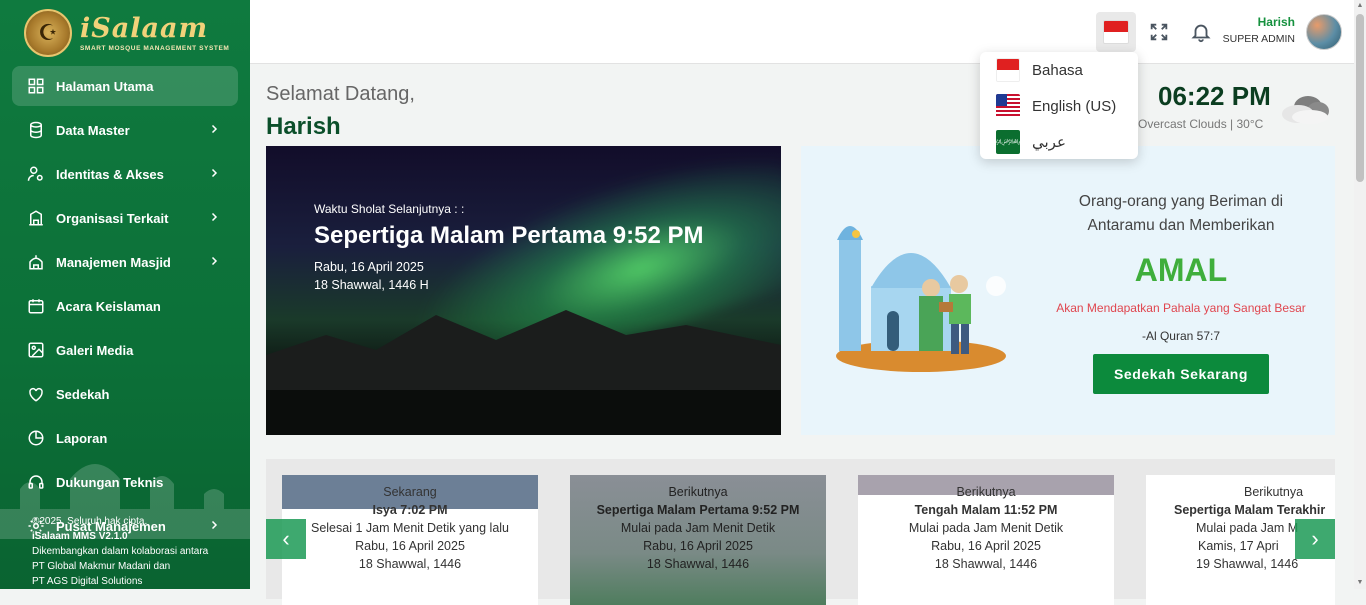 This screenshot has height=605, width=1366. I want to click on sidebar-item-dukungan-teknis: Dukungan Teknis, so click(125, 482).